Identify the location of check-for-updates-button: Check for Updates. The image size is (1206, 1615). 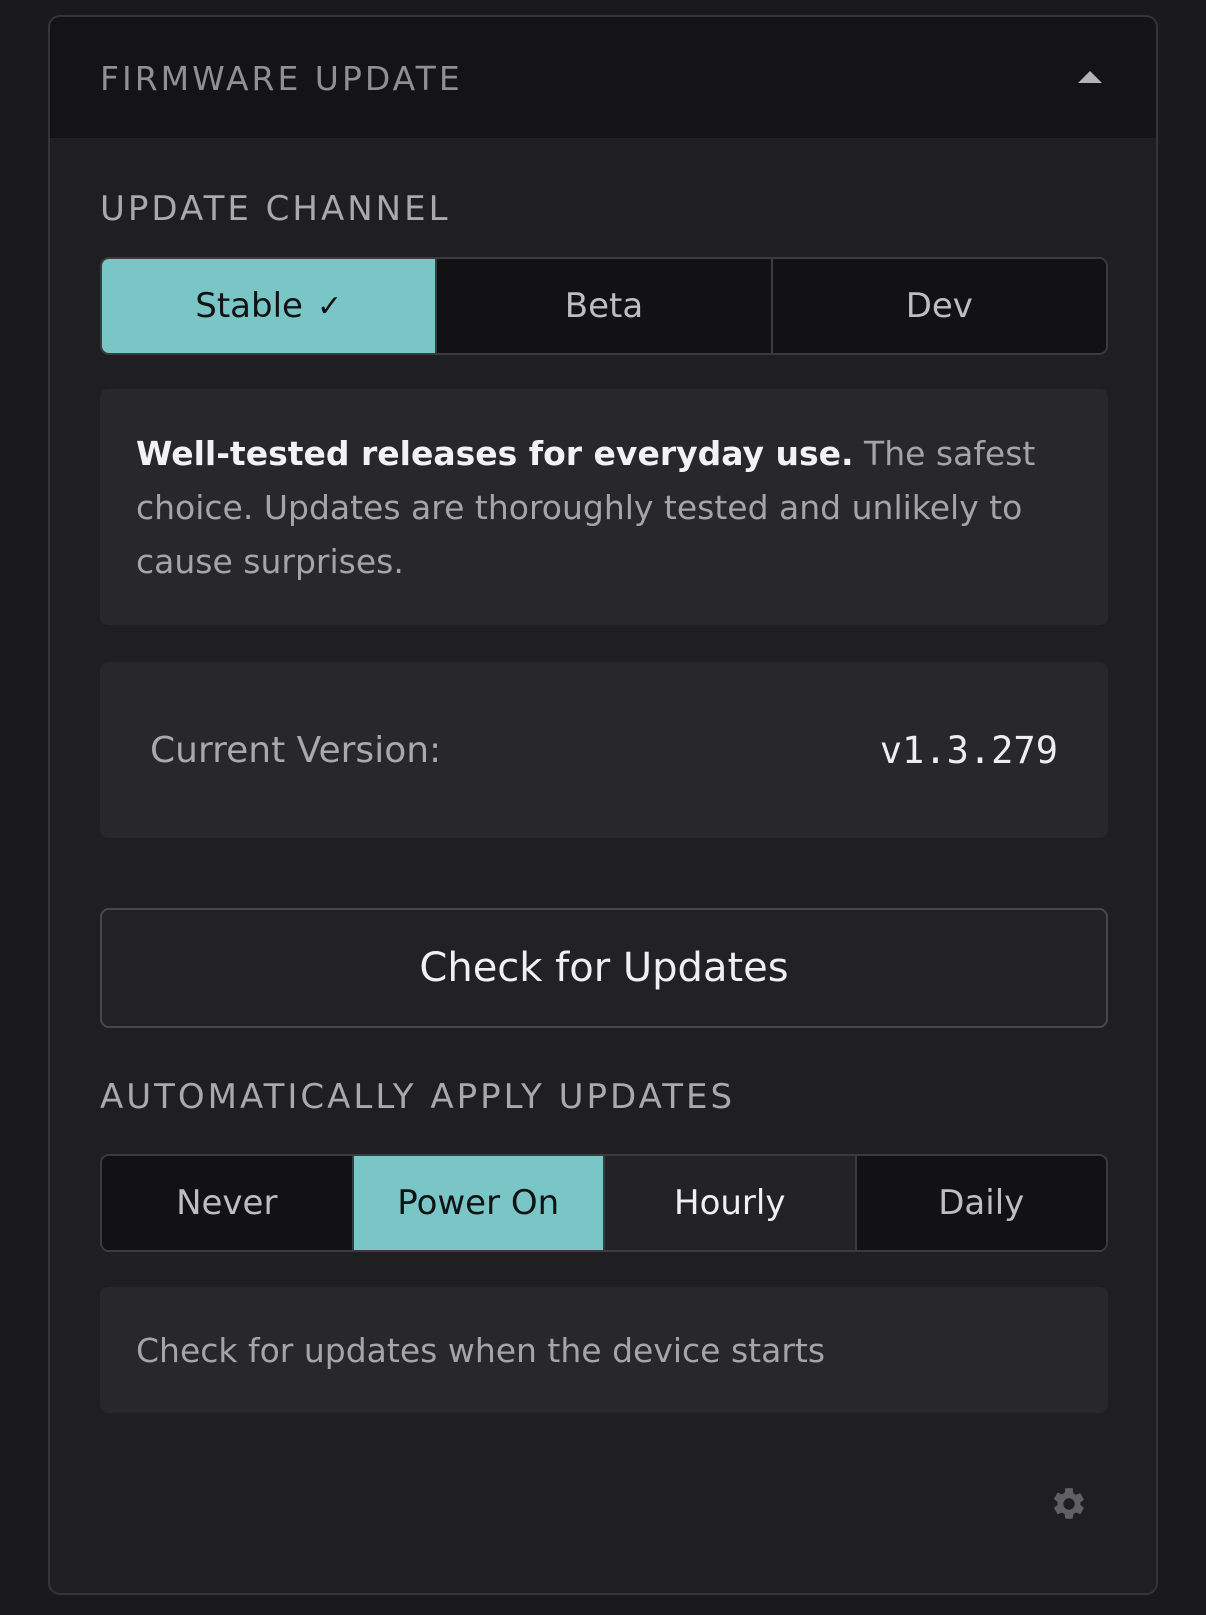
(604, 968).